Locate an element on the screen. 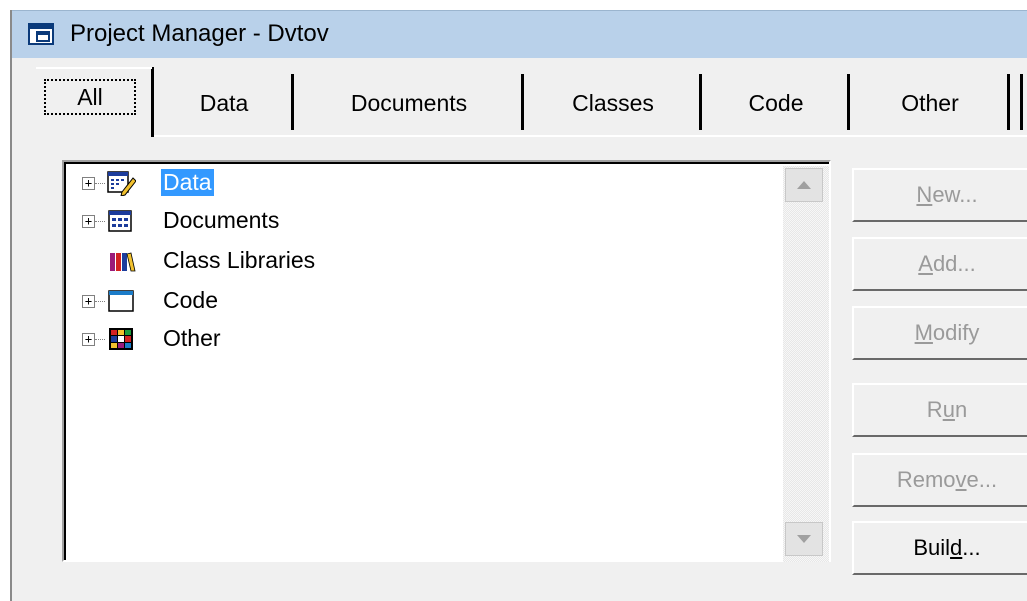  other-icon is located at coordinates (121, 339).